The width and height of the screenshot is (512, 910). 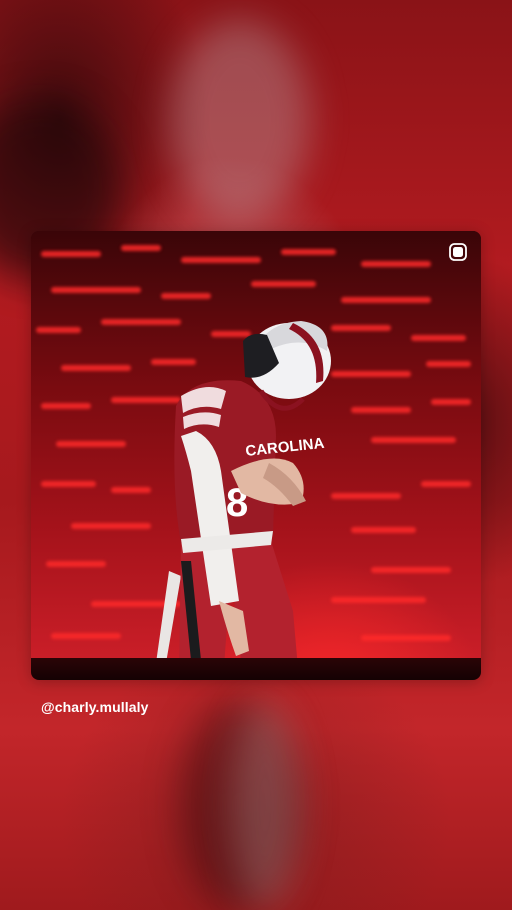 What do you see at coordinates (458, 252) in the screenshot?
I see `instagram-post-icon` at bounding box center [458, 252].